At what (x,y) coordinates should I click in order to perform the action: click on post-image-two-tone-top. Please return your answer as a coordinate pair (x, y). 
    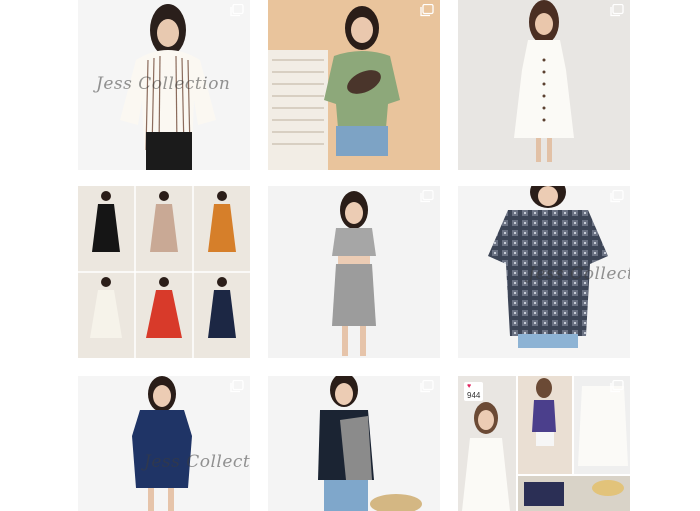
    Looking at the image, I should click on (354, 443).